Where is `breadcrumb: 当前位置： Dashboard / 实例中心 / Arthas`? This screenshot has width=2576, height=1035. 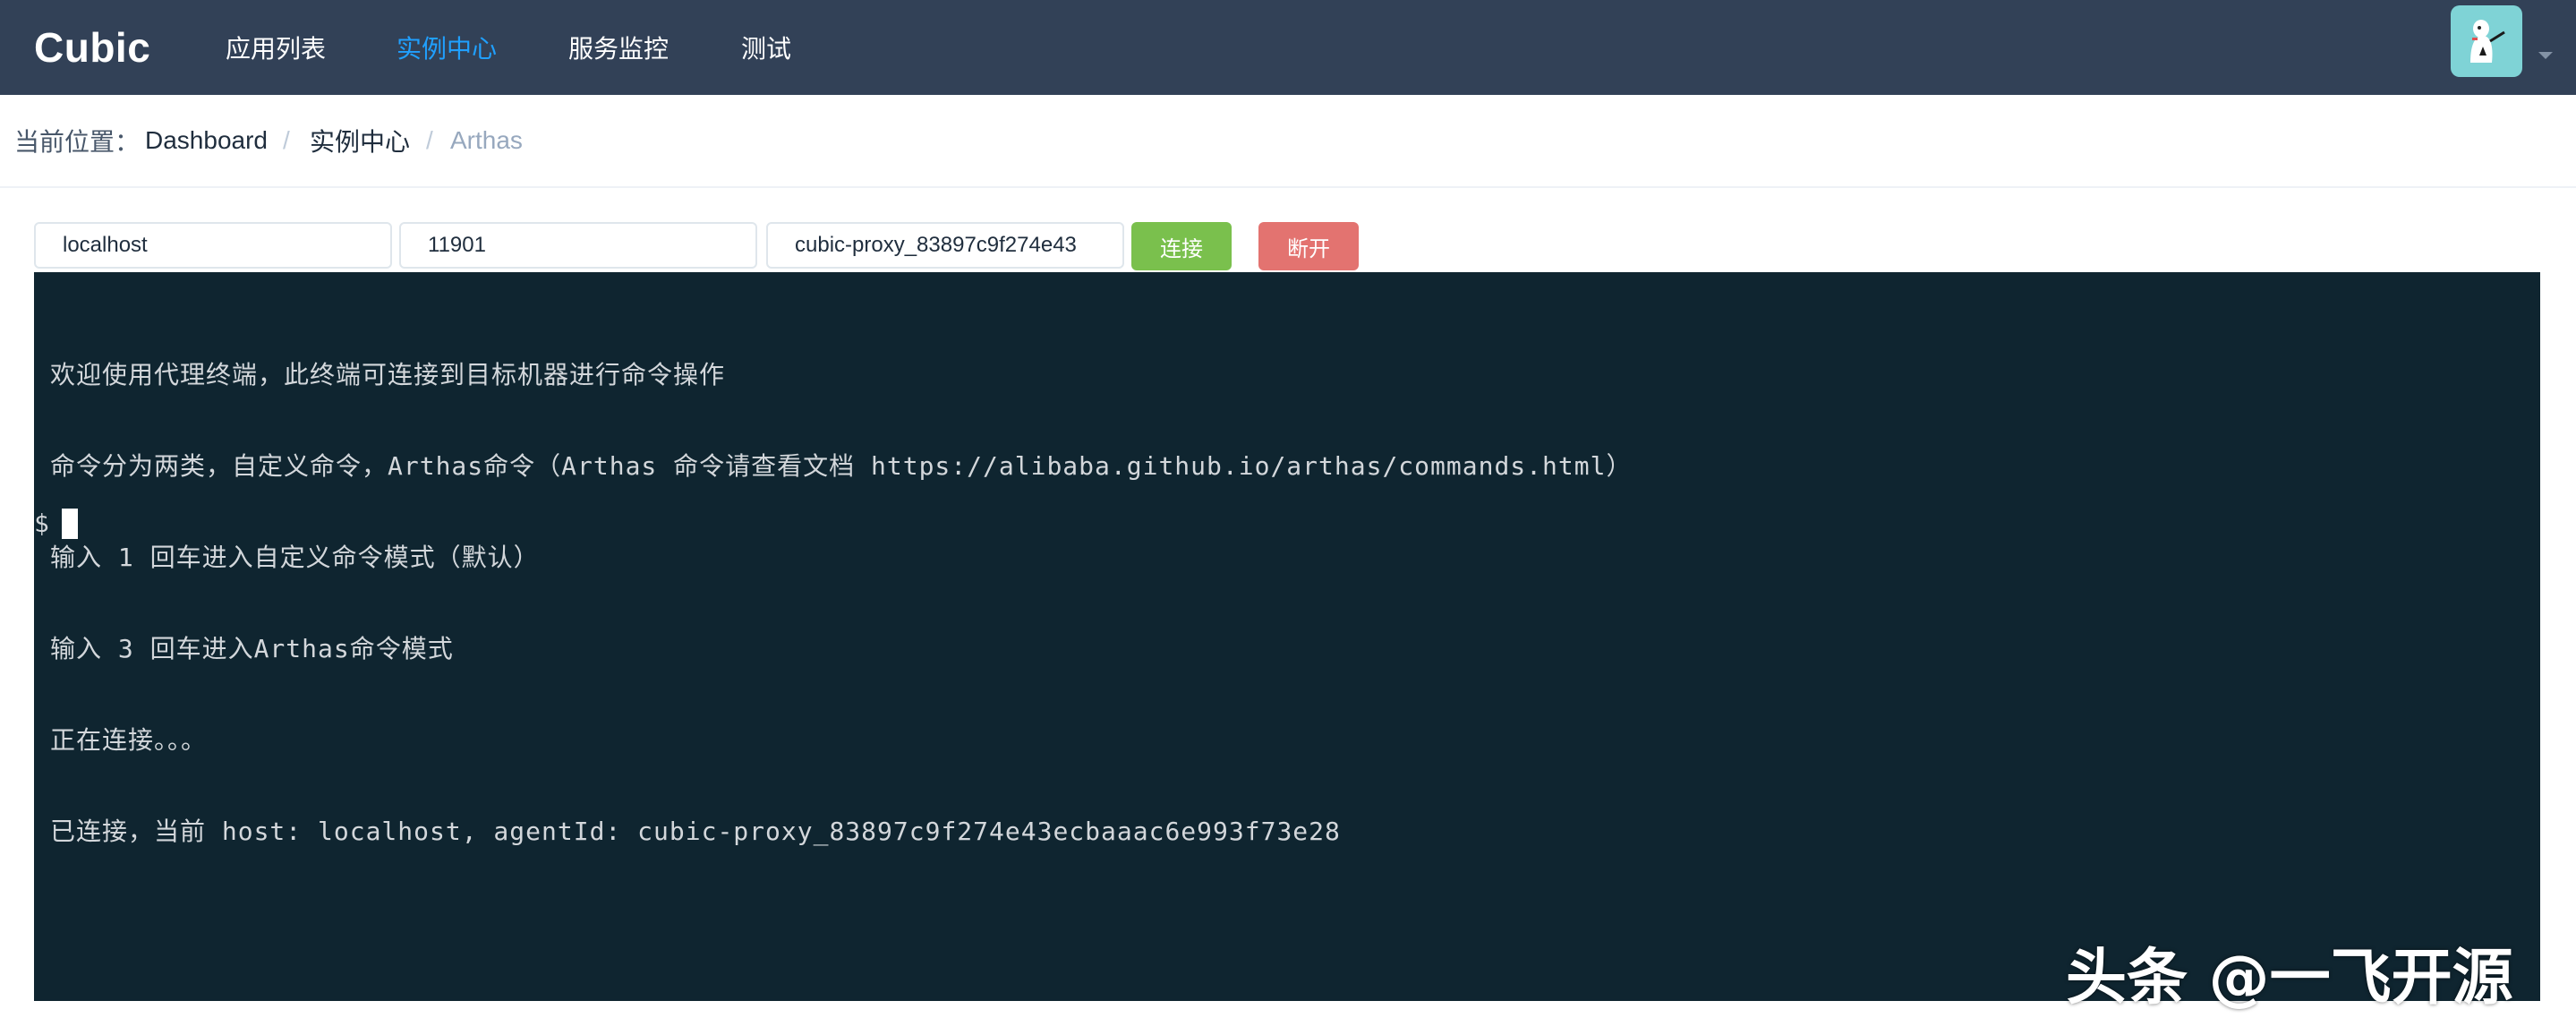 breadcrumb: 当前位置： Dashboard / 实例中心 / Arthas is located at coordinates (1288, 141).